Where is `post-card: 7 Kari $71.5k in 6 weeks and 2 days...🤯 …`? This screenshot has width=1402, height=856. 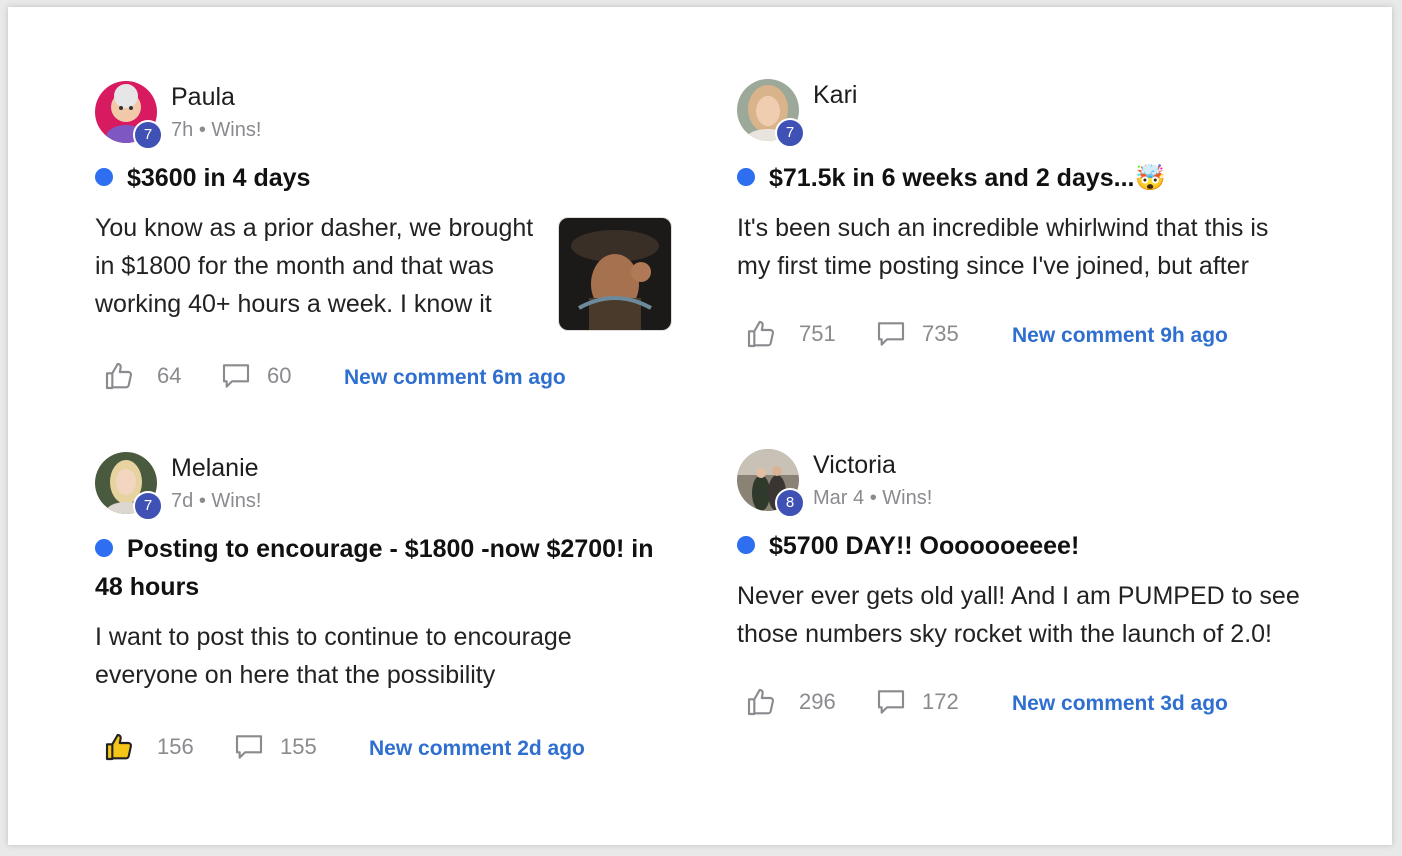 post-card: 7 Kari $71.5k in 6 weeks and 2 days...🤯 … is located at coordinates (1037, 218).